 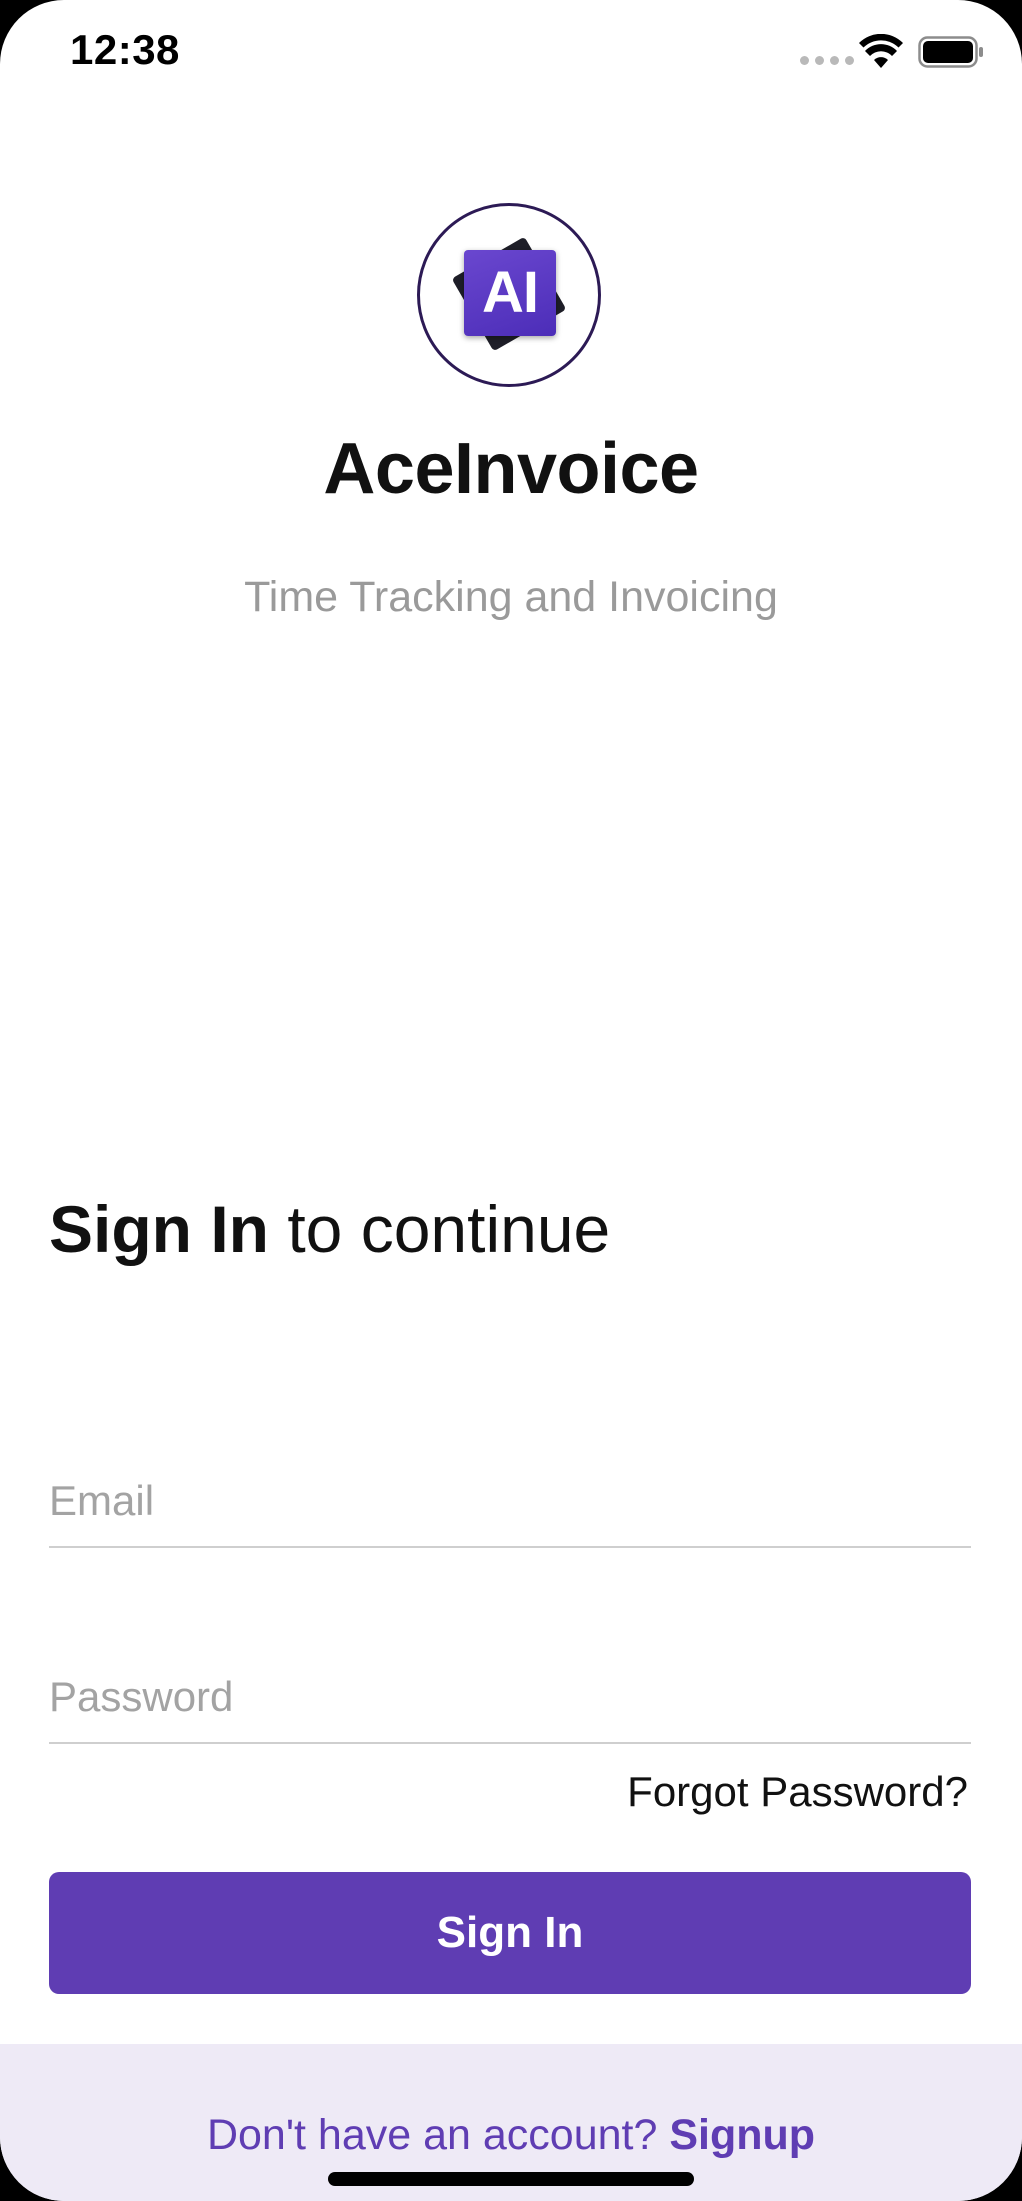 I want to click on app-subtitle: Time Tracking and Invoicing, so click(x=511, y=597).